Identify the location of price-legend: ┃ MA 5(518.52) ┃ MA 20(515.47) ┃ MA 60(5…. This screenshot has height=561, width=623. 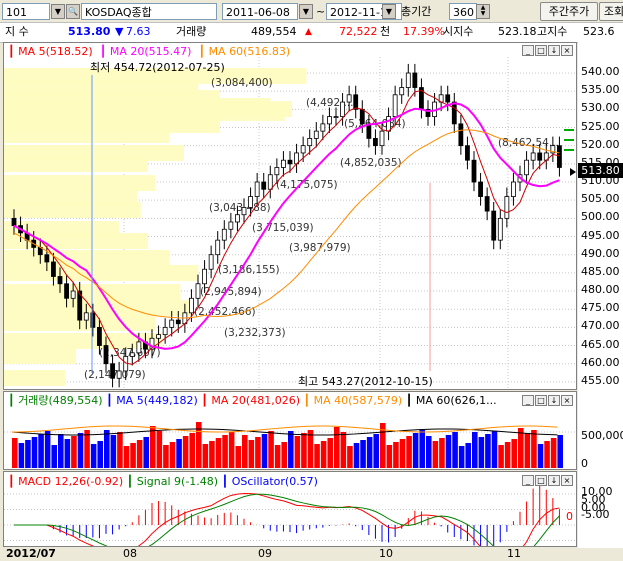
(149, 52).